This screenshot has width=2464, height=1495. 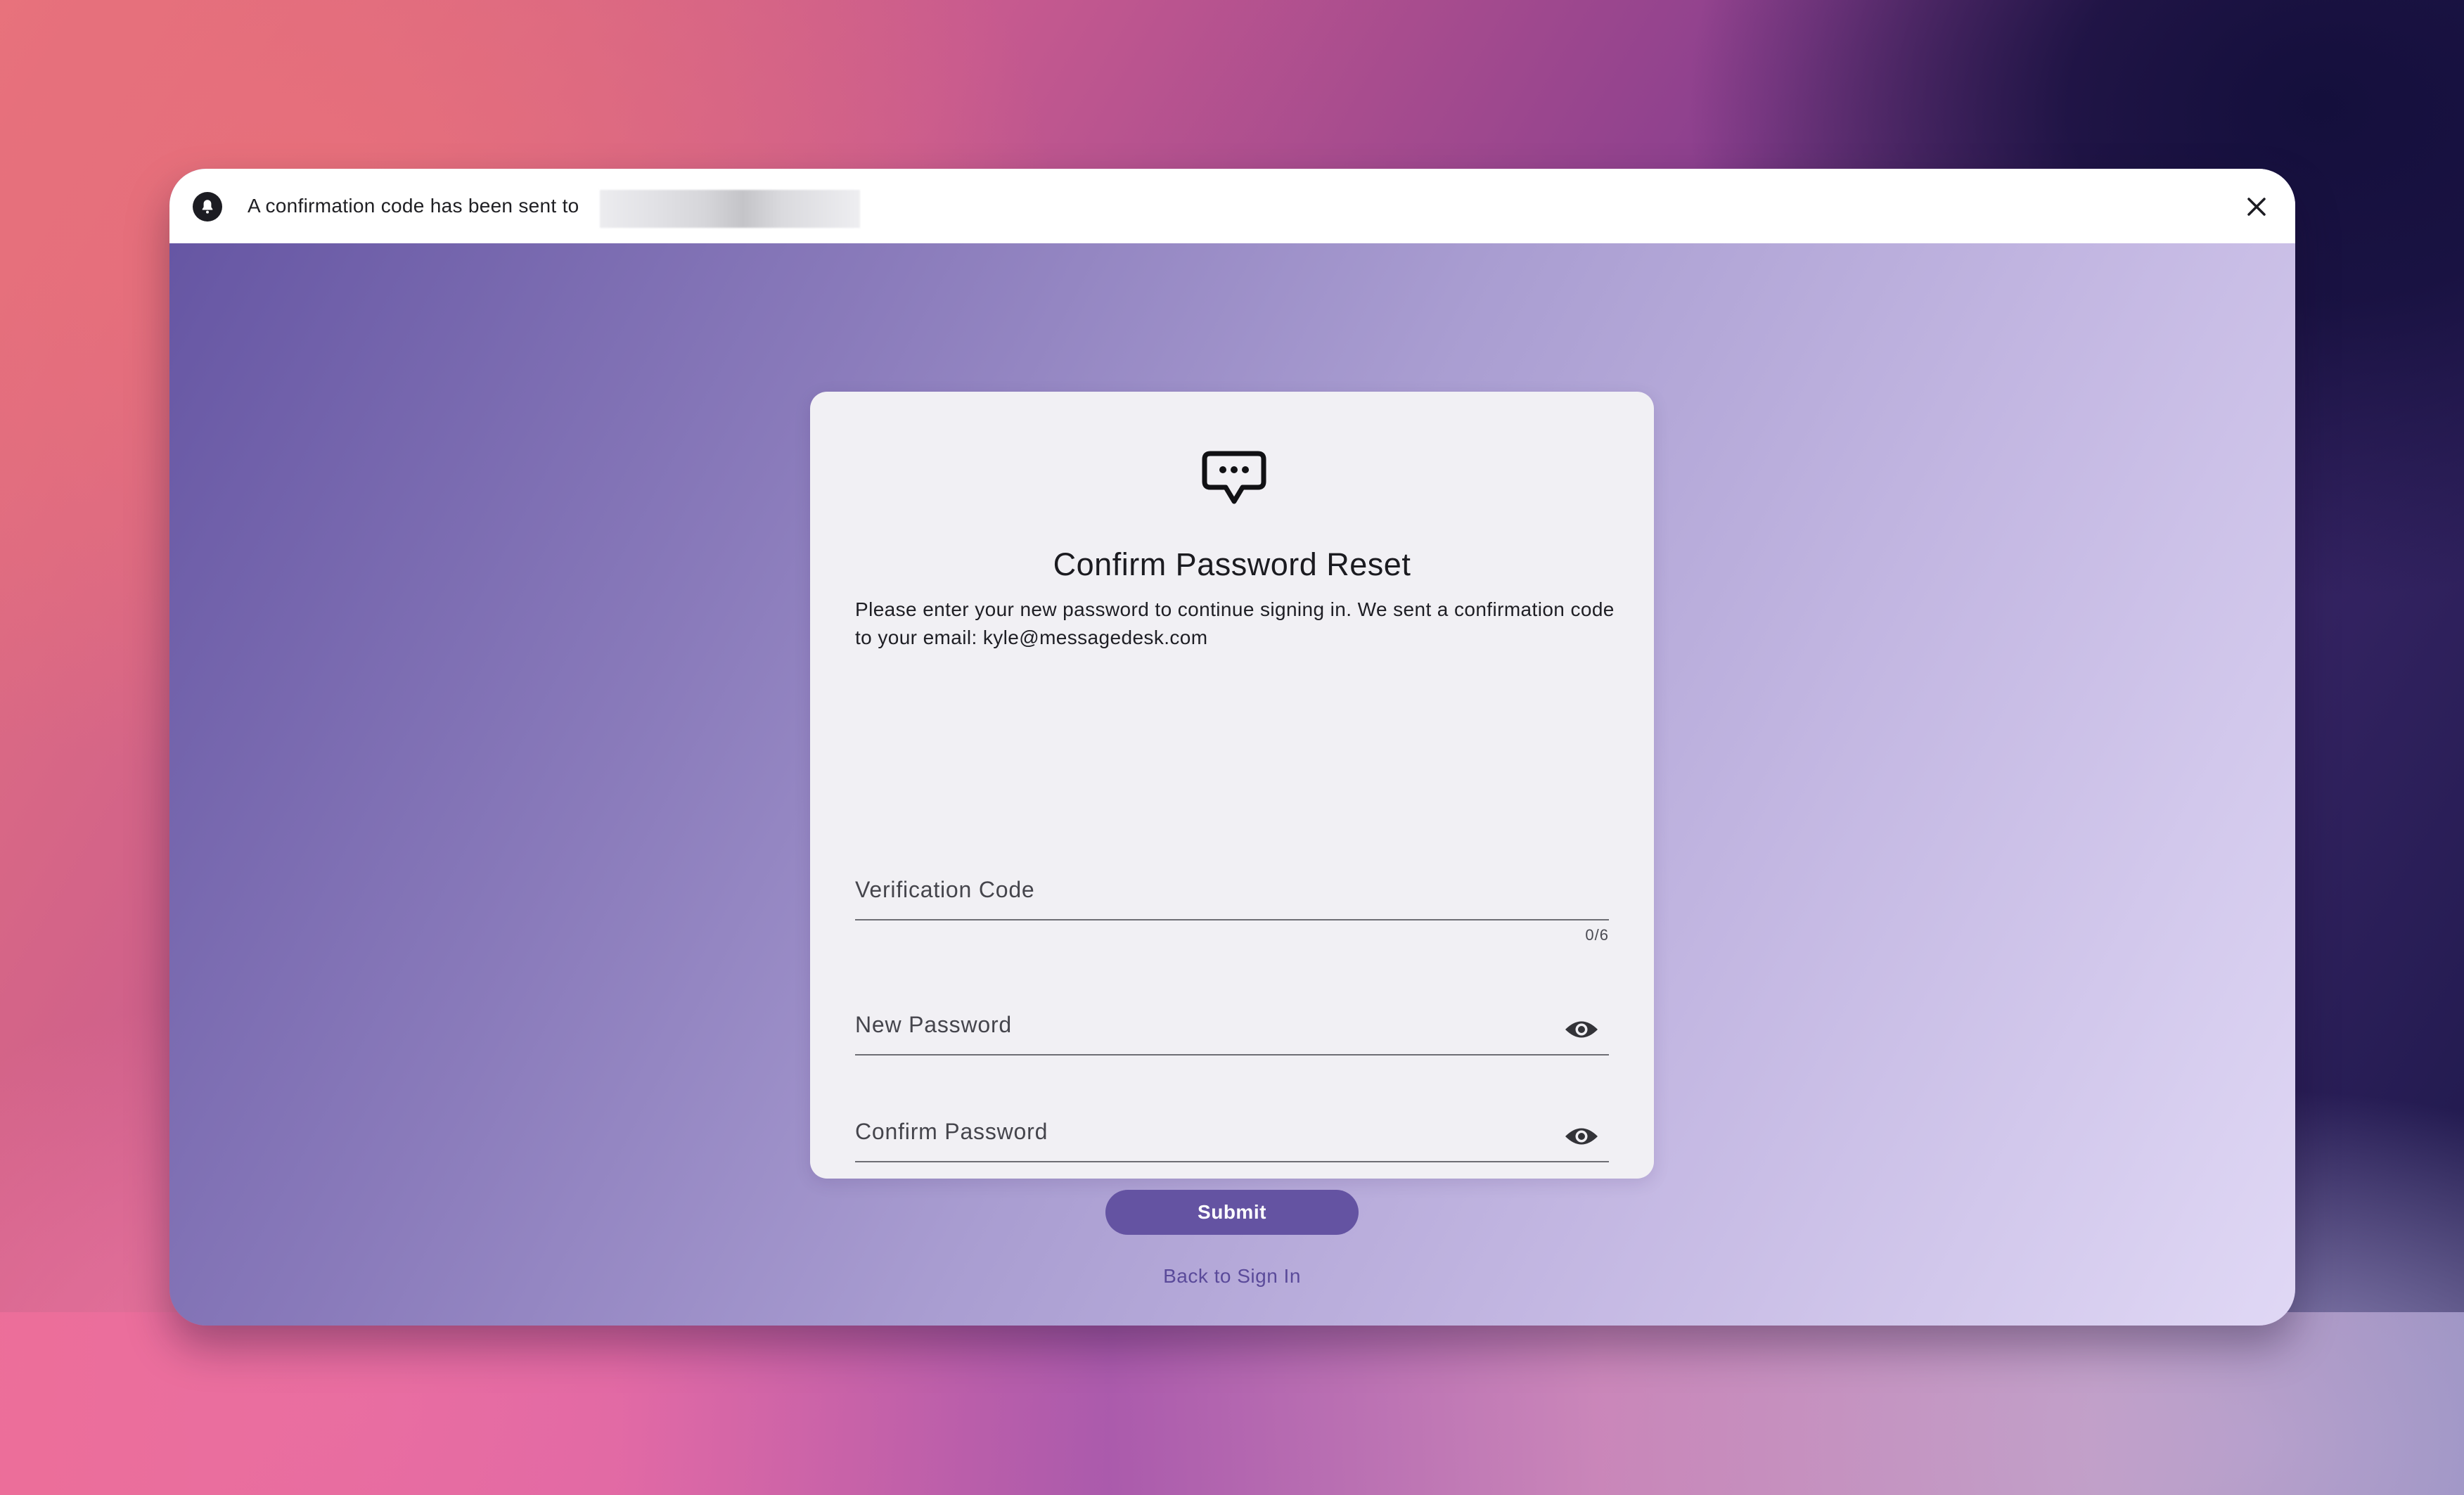 I want to click on verification-code-field: Verification Code, so click(x=1233, y=888).